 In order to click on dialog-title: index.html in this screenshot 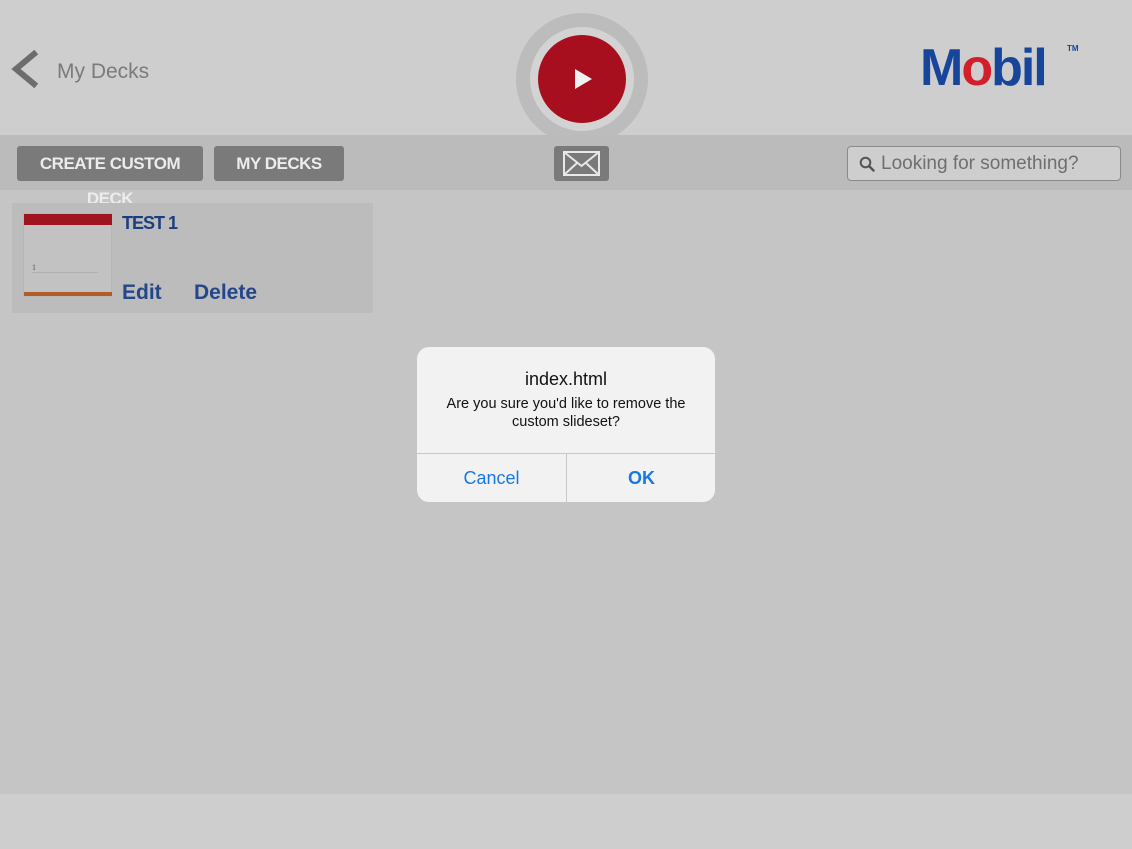, I will do `click(566, 379)`.